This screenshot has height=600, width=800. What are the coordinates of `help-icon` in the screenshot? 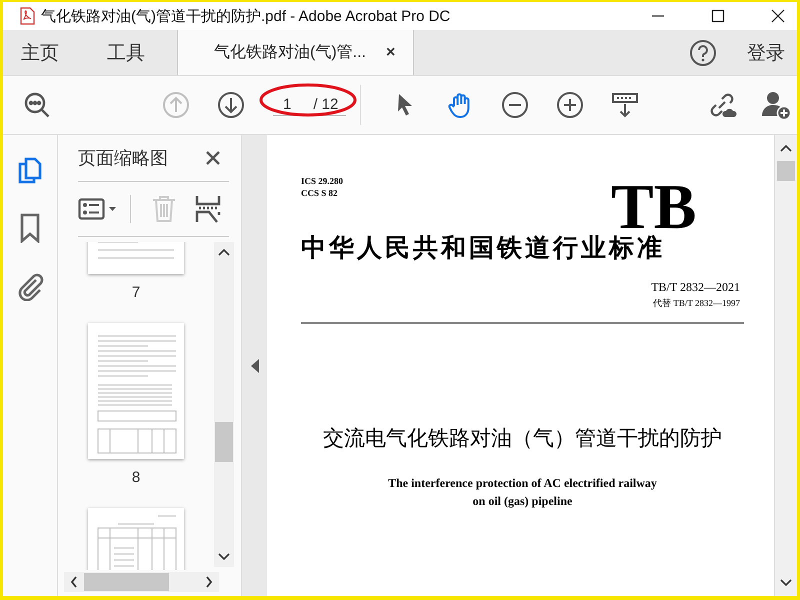 It's located at (703, 52).